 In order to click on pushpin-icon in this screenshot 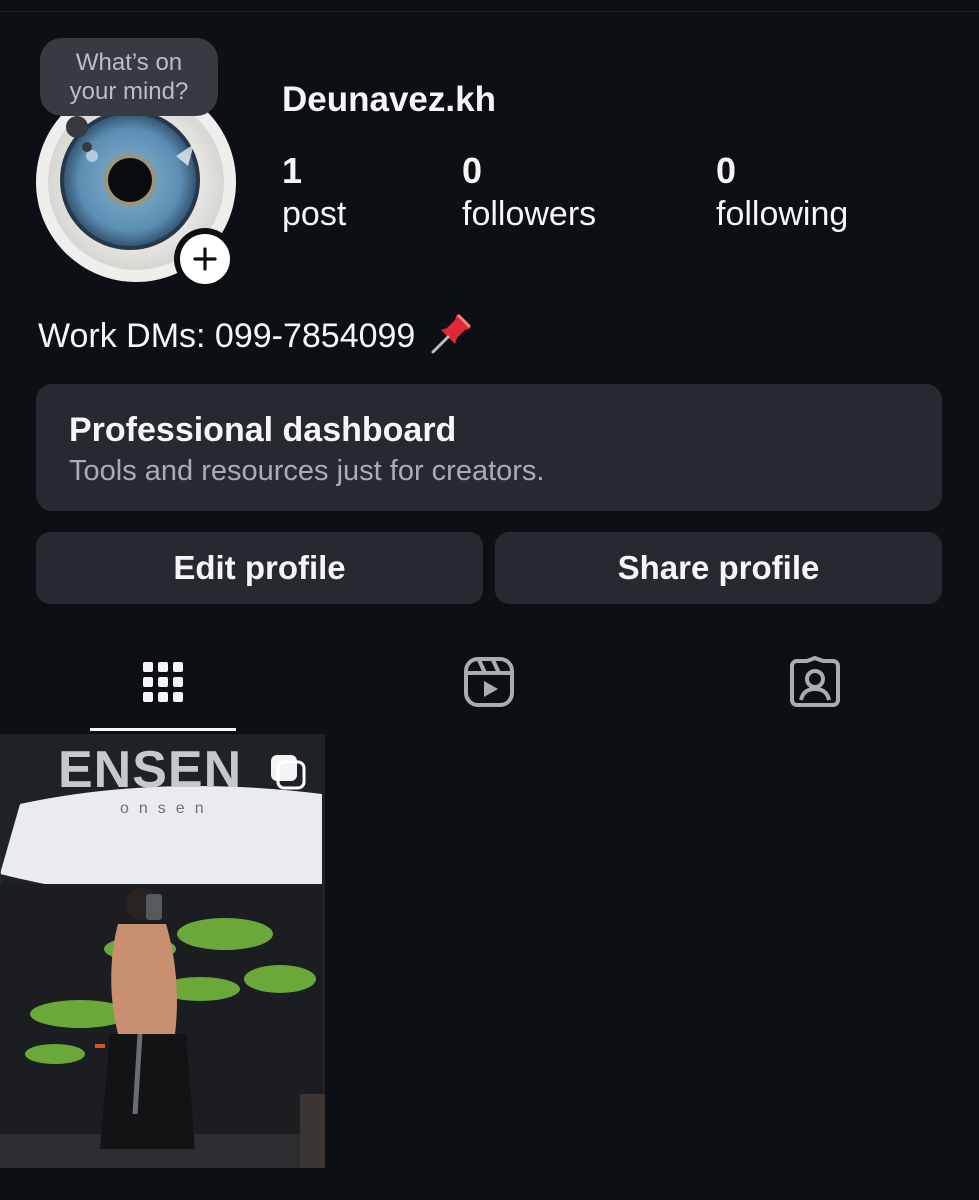, I will do `click(453, 336)`.